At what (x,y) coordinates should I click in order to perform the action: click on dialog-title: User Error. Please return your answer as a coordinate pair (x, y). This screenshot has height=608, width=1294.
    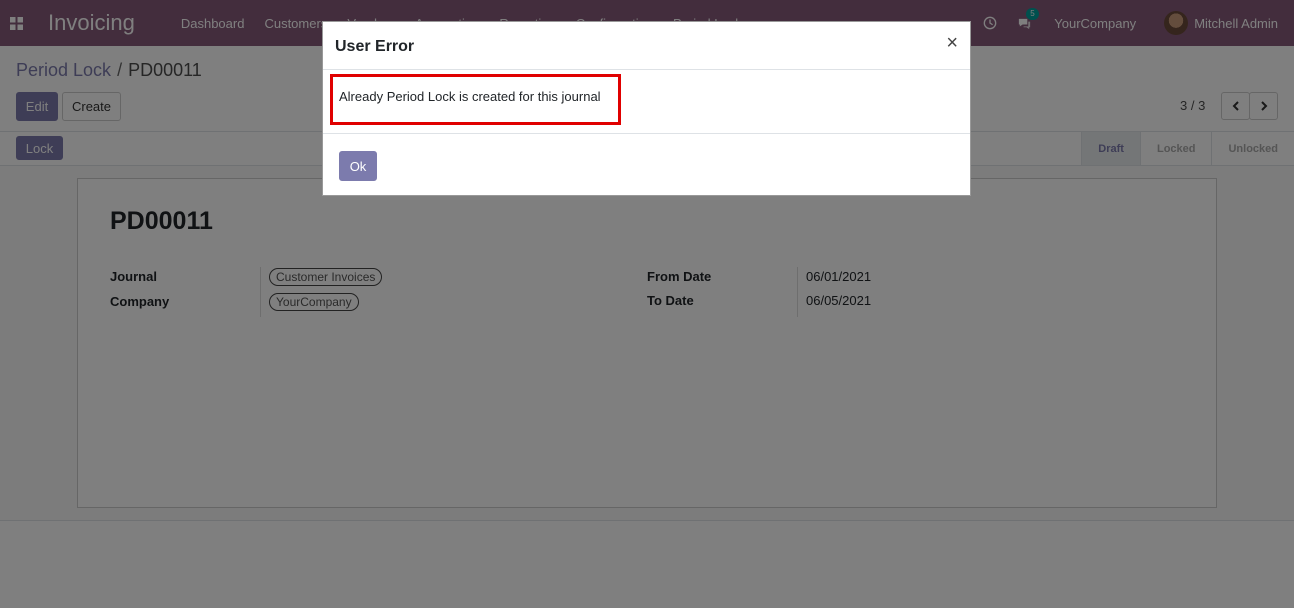
    Looking at the image, I should click on (375, 46).